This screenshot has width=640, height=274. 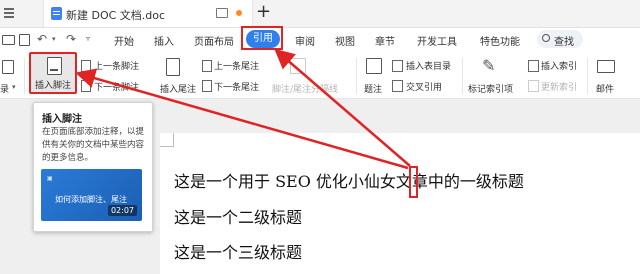 What do you see at coordinates (50, 178) in the screenshot?
I see `video-logo-icon: ▣` at bounding box center [50, 178].